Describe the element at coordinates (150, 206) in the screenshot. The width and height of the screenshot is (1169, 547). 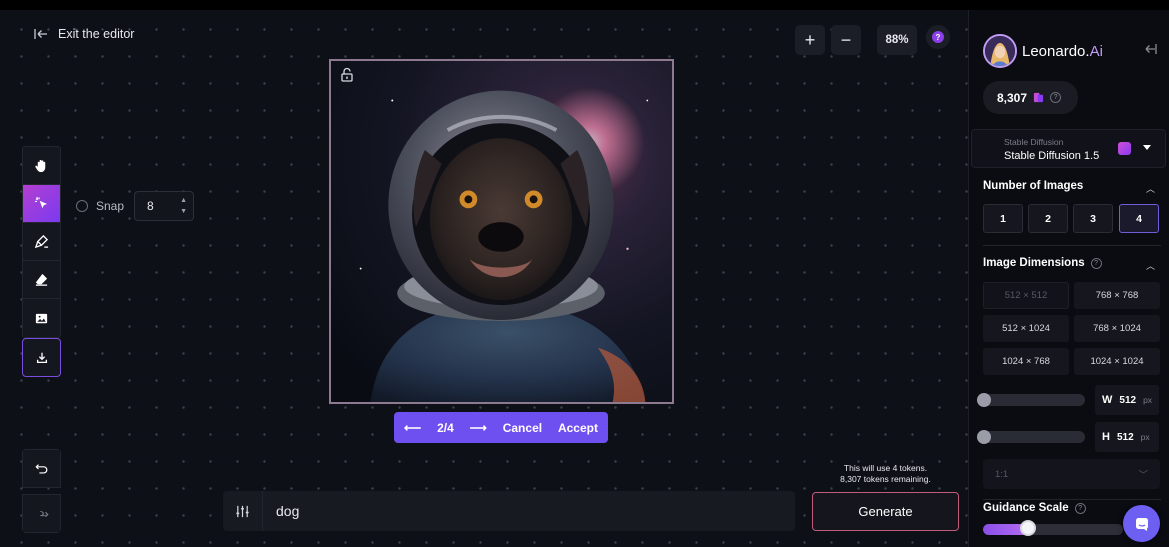
I see `snap-value: 8` at that location.